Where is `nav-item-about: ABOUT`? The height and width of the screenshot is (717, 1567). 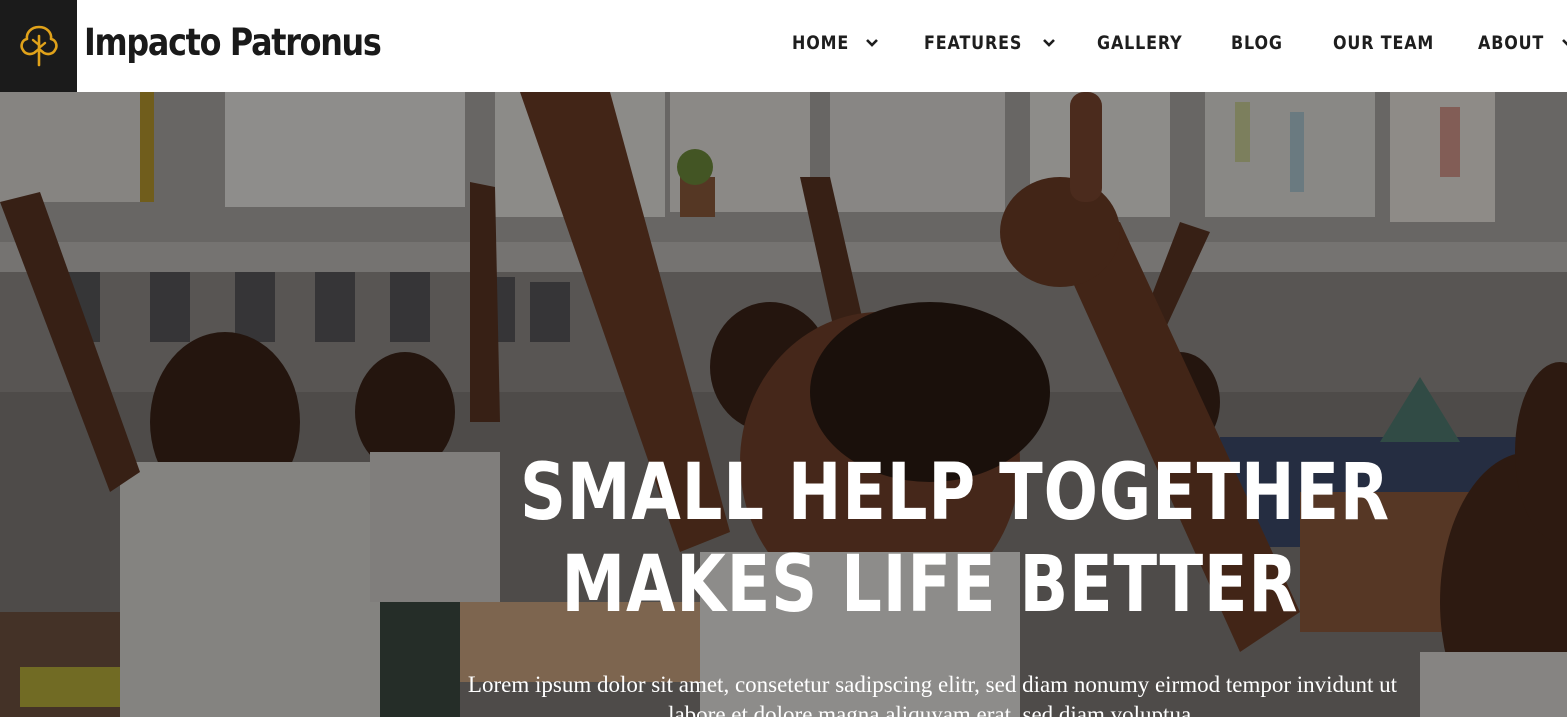 nav-item-about: ABOUT is located at coordinates (1522, 43).